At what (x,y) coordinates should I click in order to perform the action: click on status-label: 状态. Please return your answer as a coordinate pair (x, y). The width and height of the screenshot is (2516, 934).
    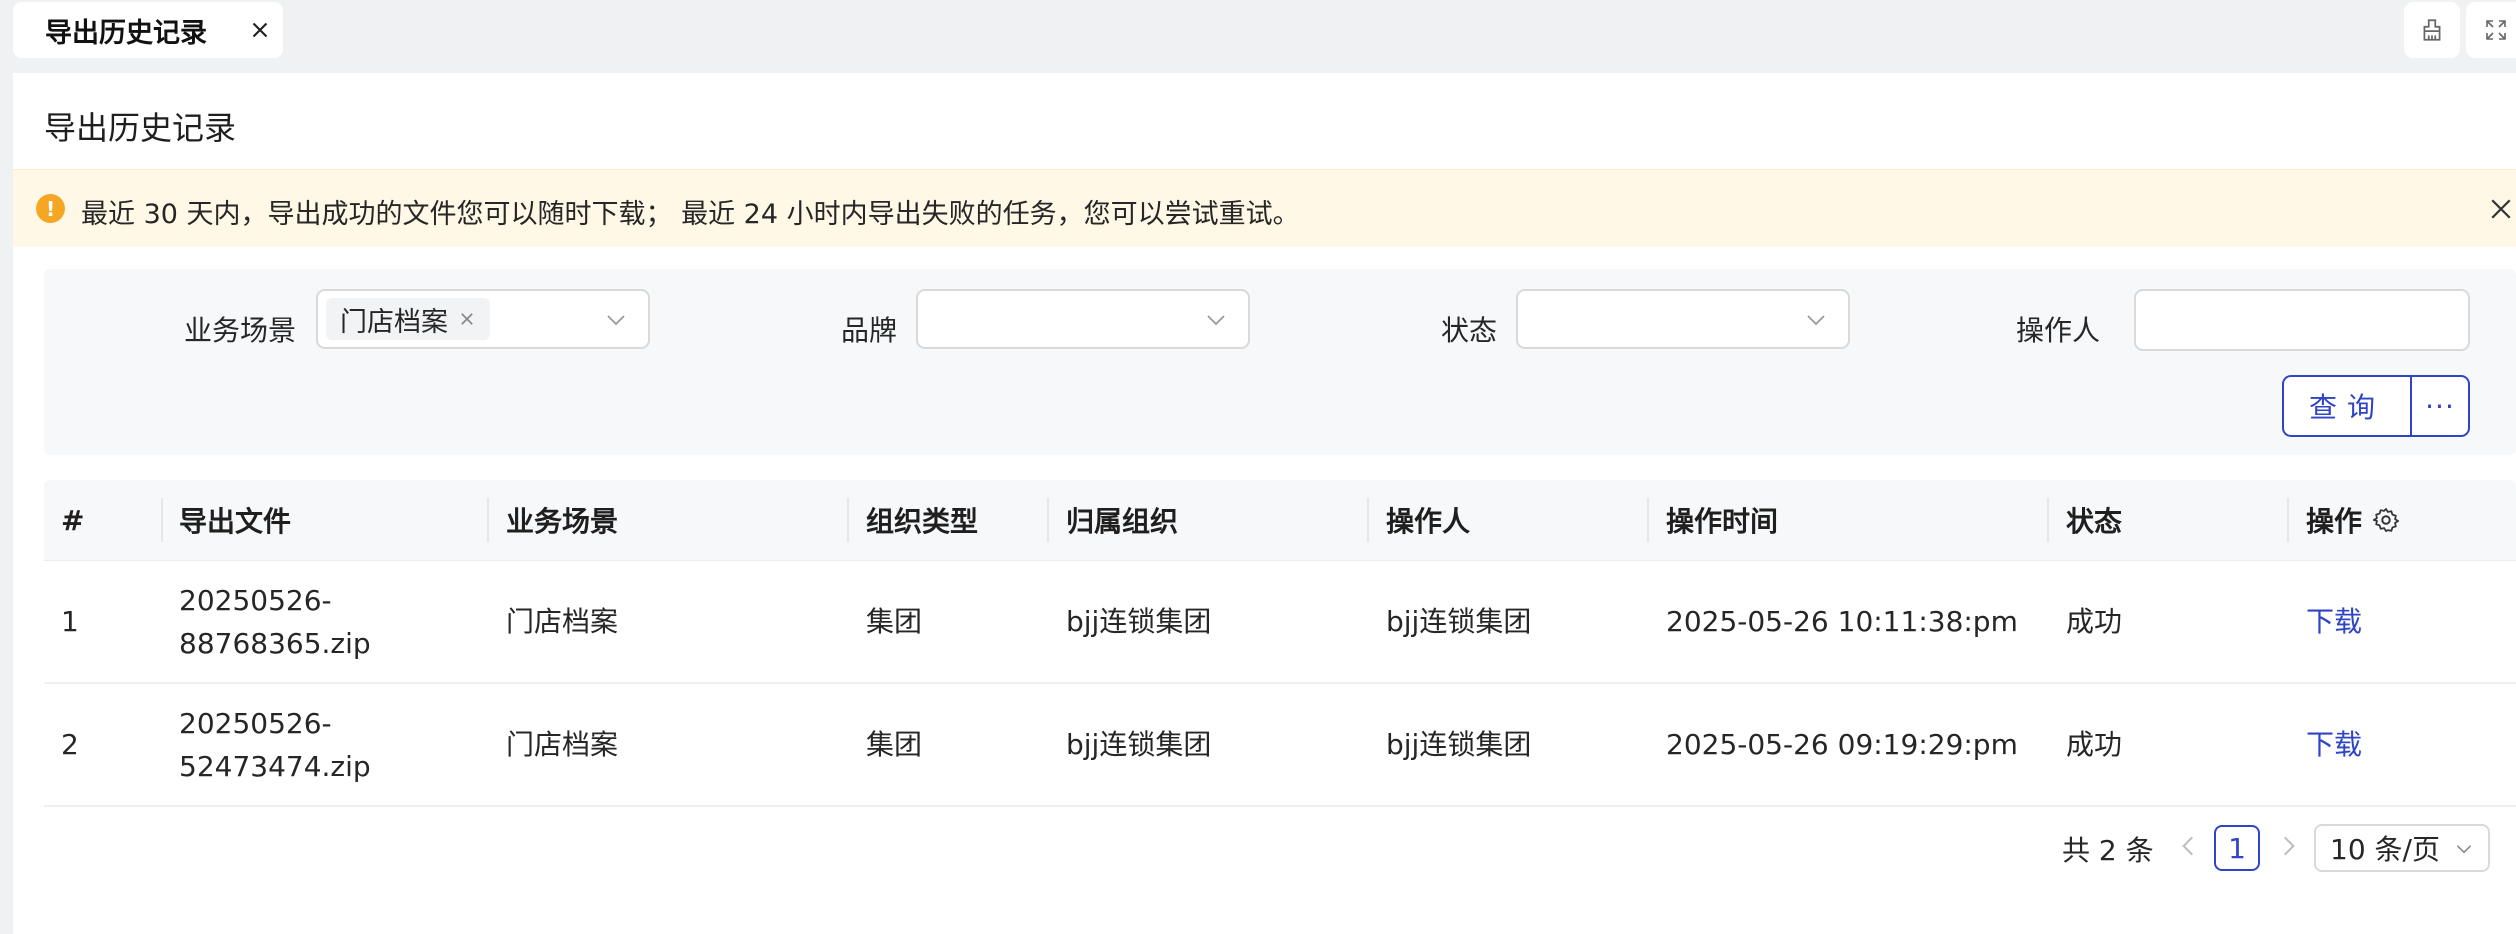
    Looking at the image, I should click on (1469, 330).